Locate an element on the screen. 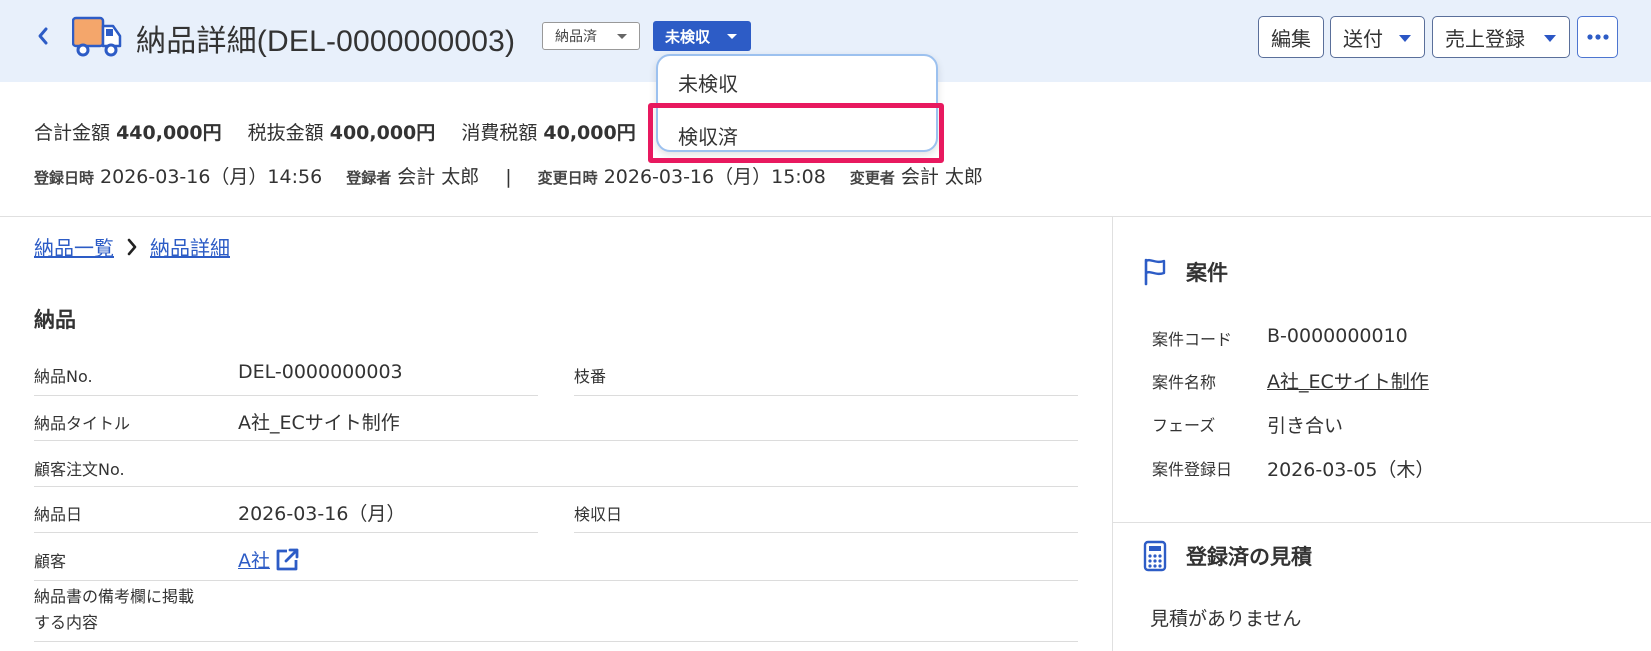  project-code-value: B-0000000010 is located at coordinates (1337, 336).